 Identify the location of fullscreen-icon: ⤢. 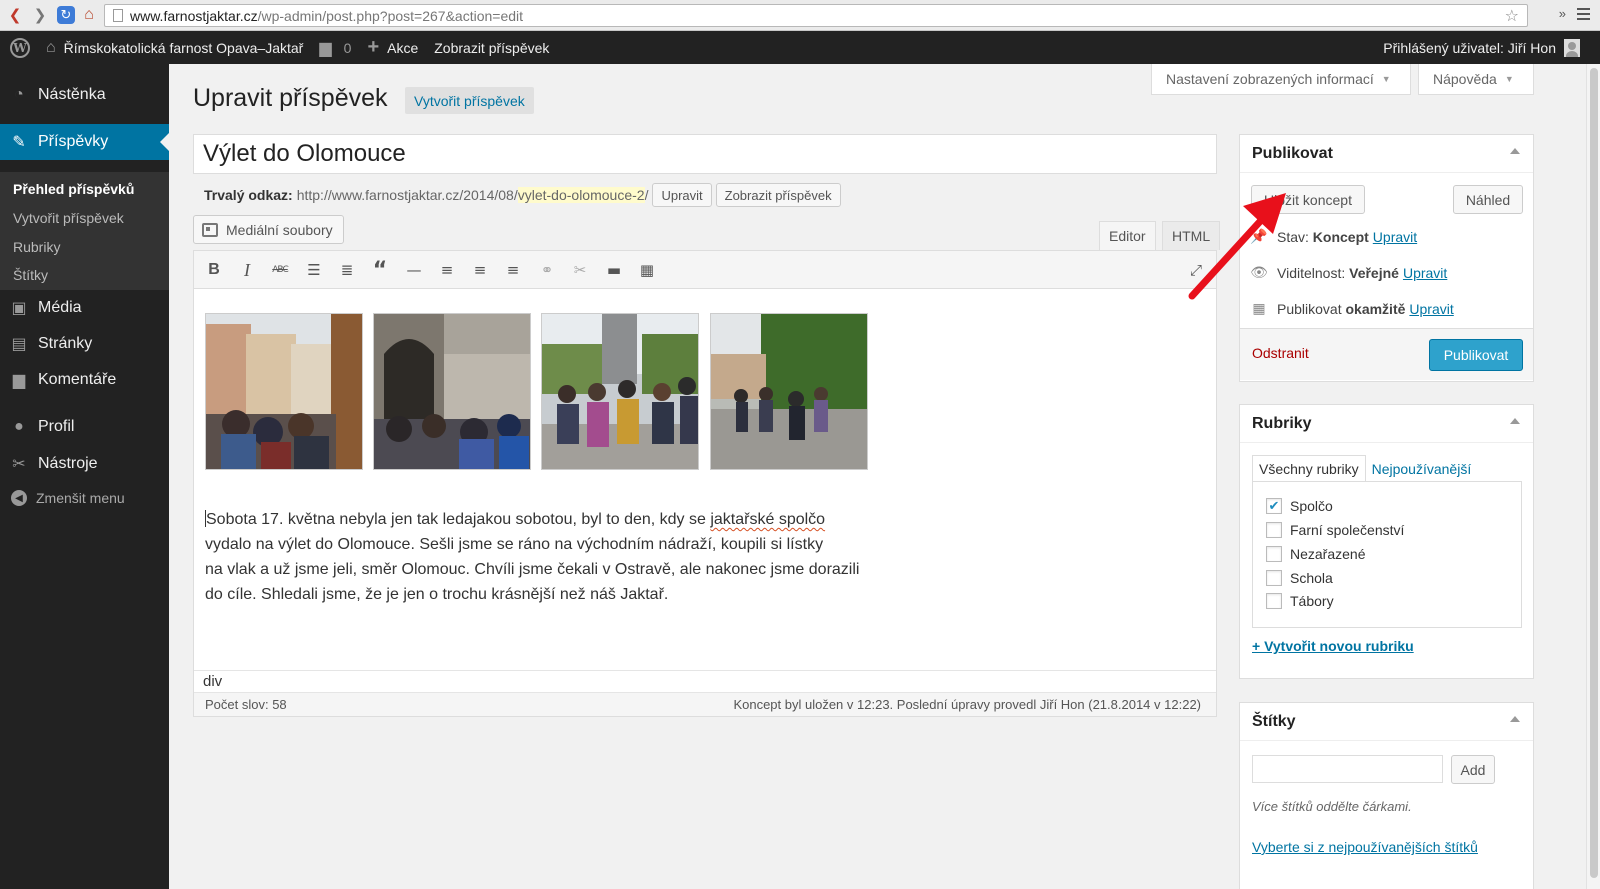
(1196, 270).